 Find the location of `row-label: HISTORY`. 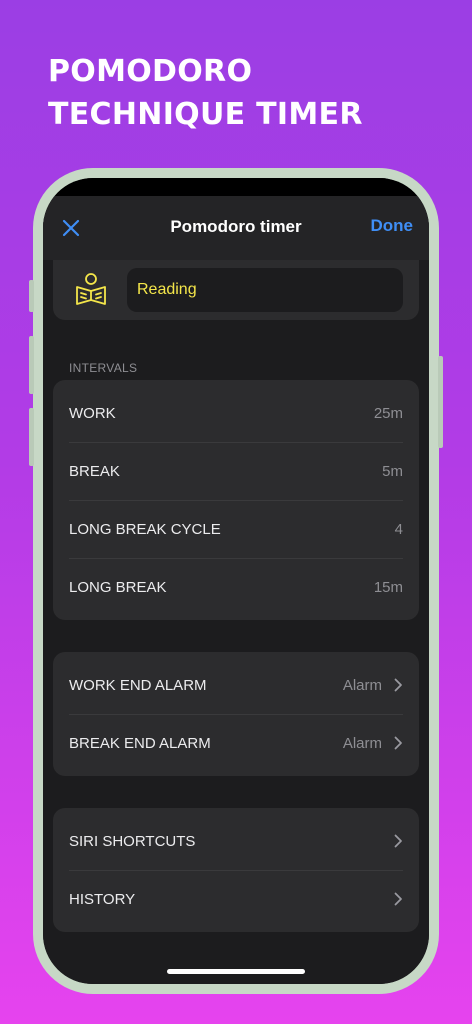

row-label: HISTORY is located at coordinates (102, 899).